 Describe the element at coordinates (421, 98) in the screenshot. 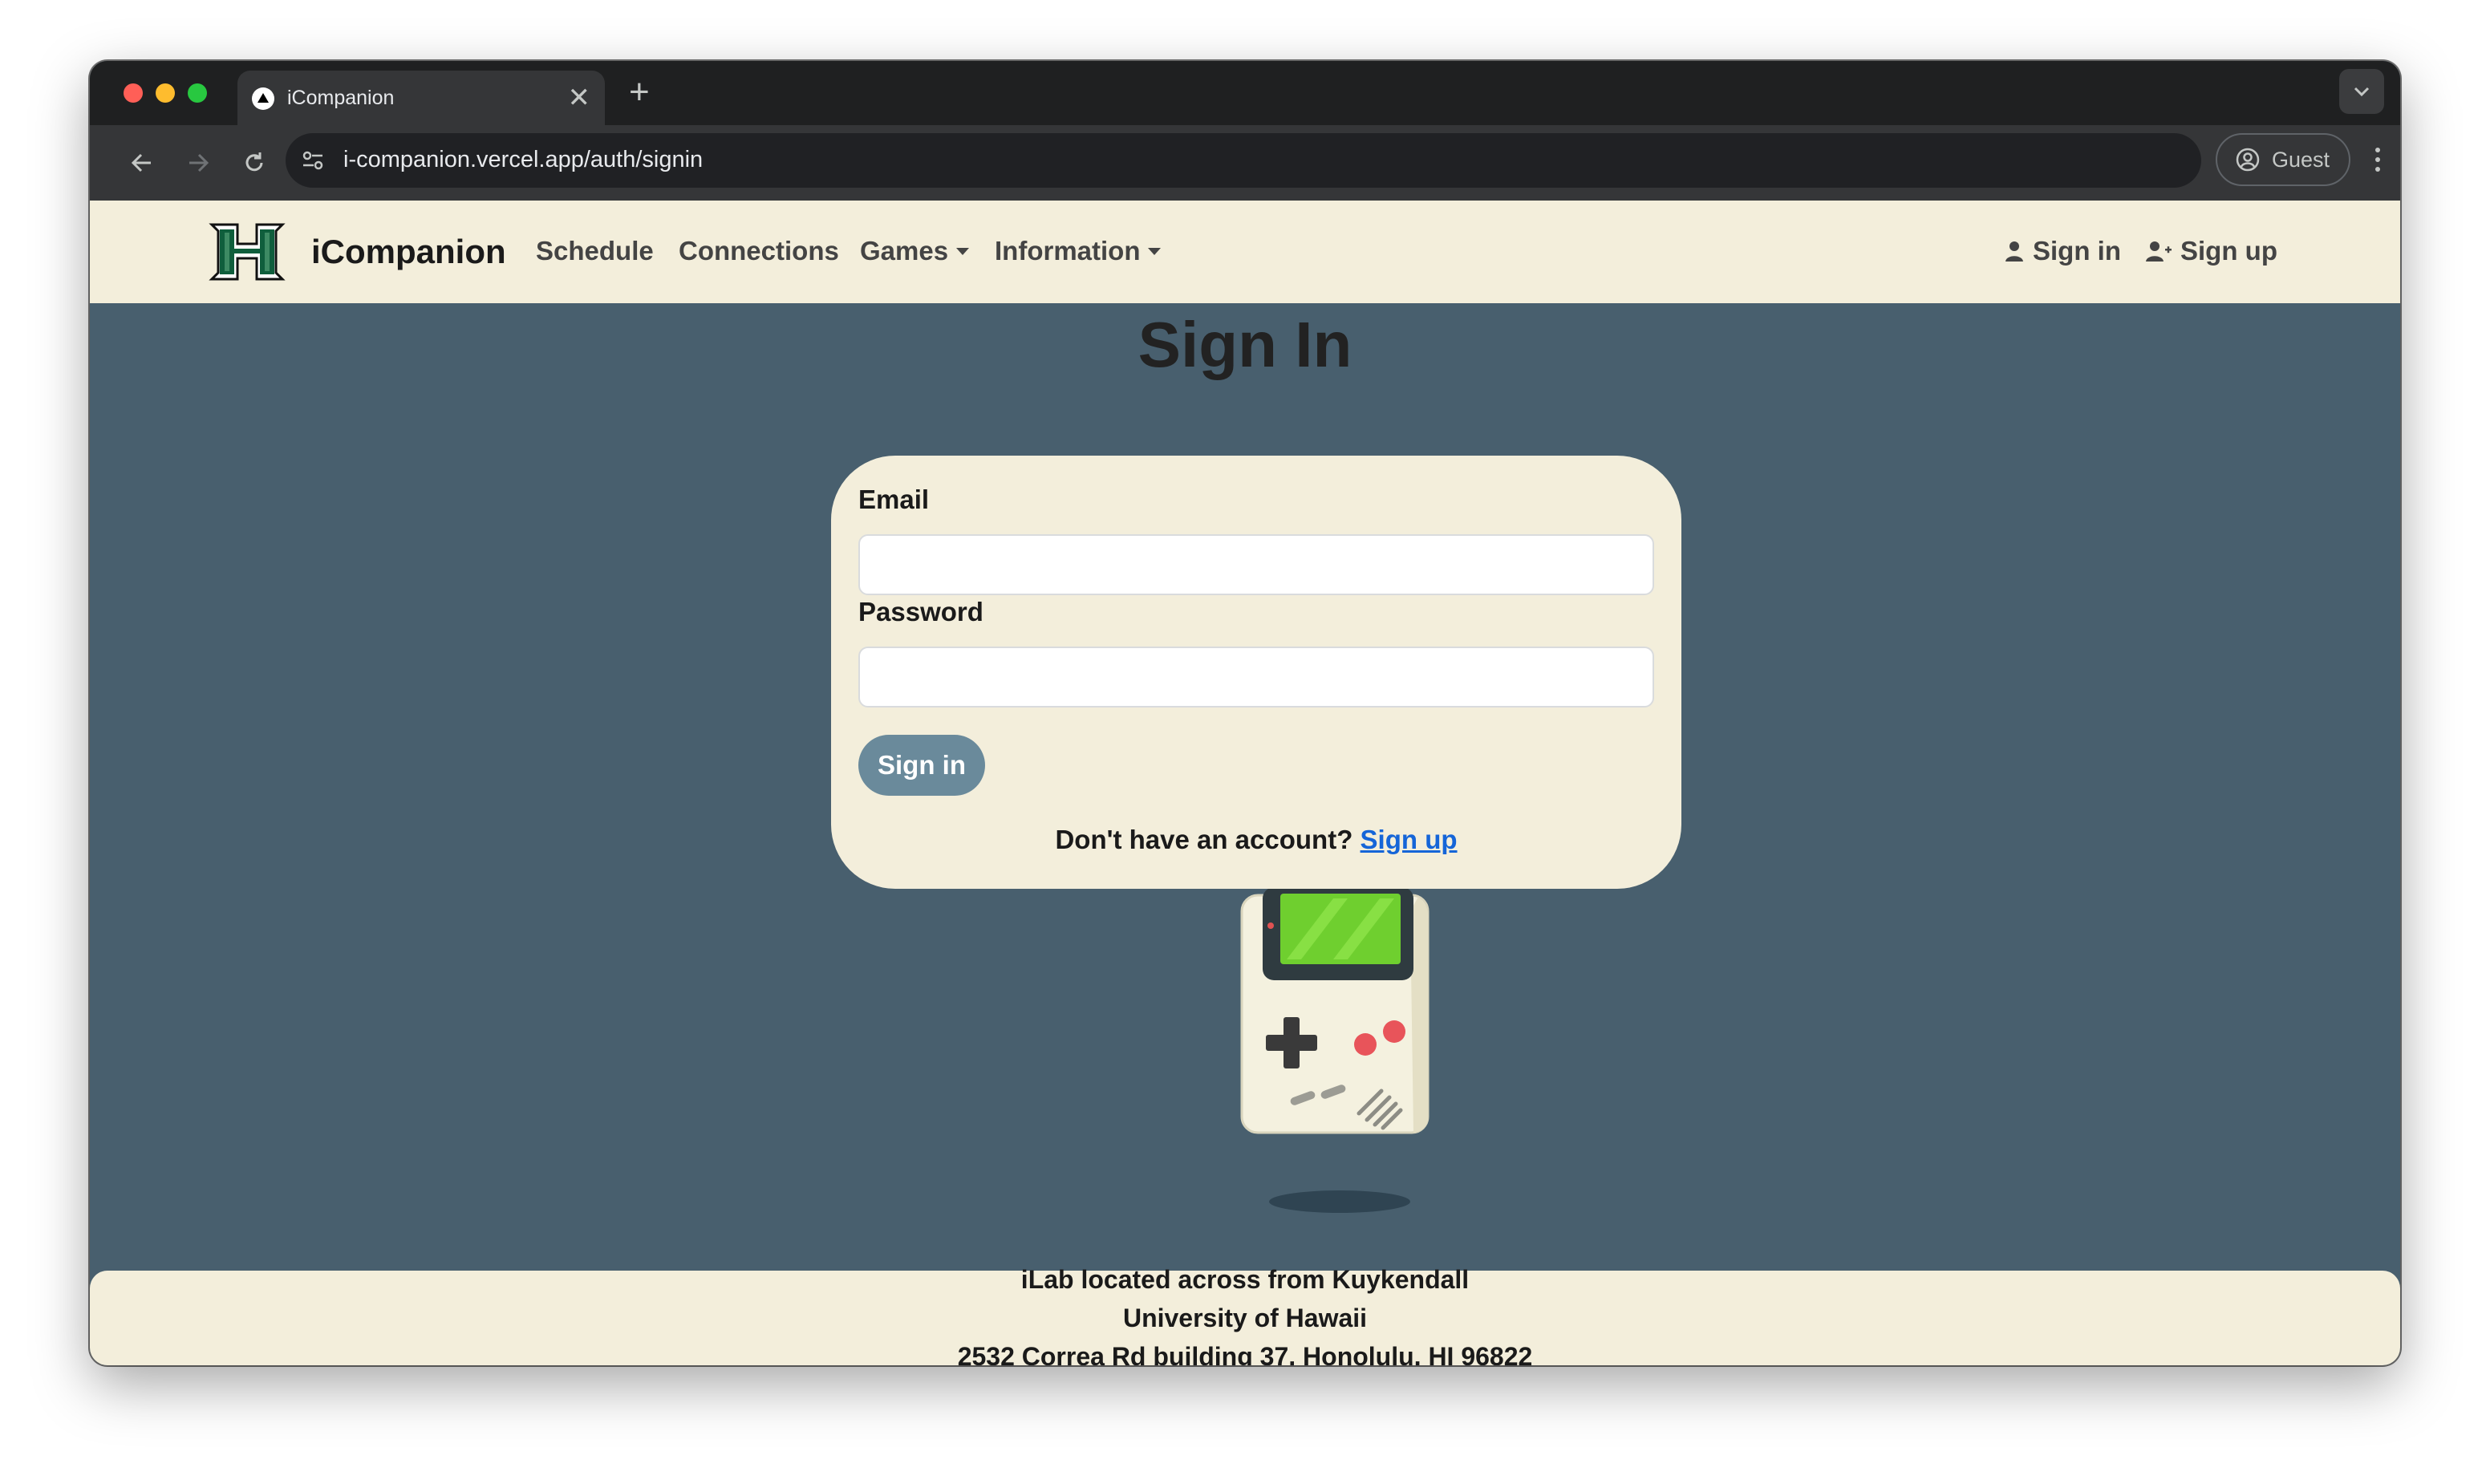

I see `browser-tab-active: iCompanion ✕` at that location.